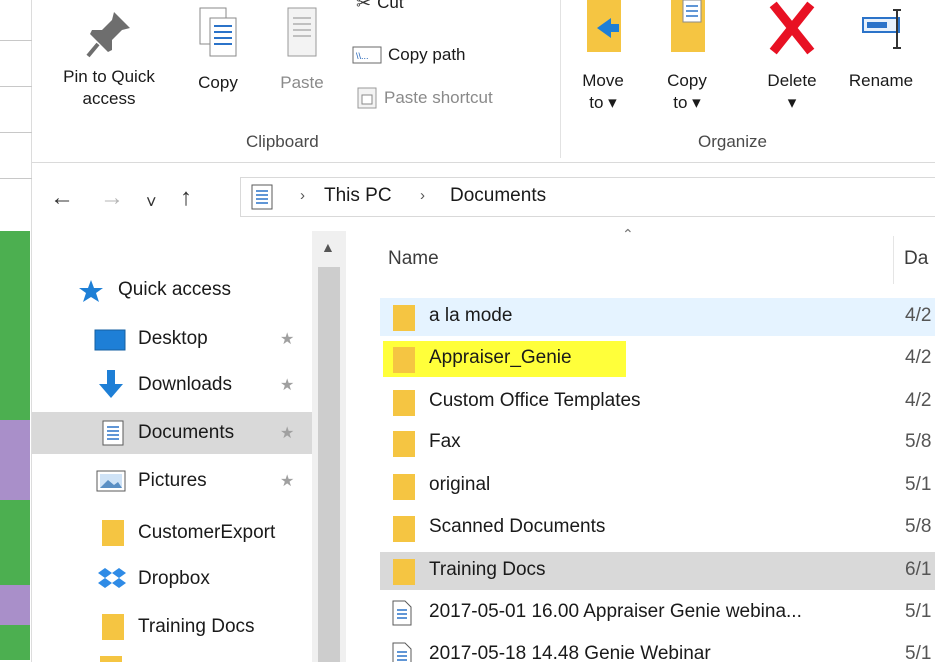  What do you see at coordinates (282, 141) in the screenshot?
I see `clipboard-group-label: Clipboard` at bounding box center [282, 141].